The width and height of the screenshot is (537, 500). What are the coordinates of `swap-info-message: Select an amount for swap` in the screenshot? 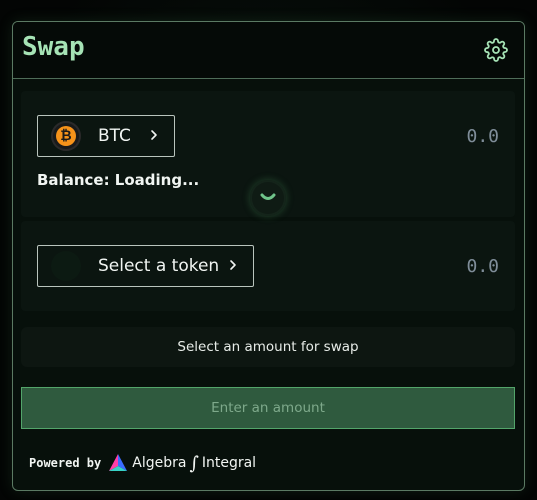 It's located at (268, 347).